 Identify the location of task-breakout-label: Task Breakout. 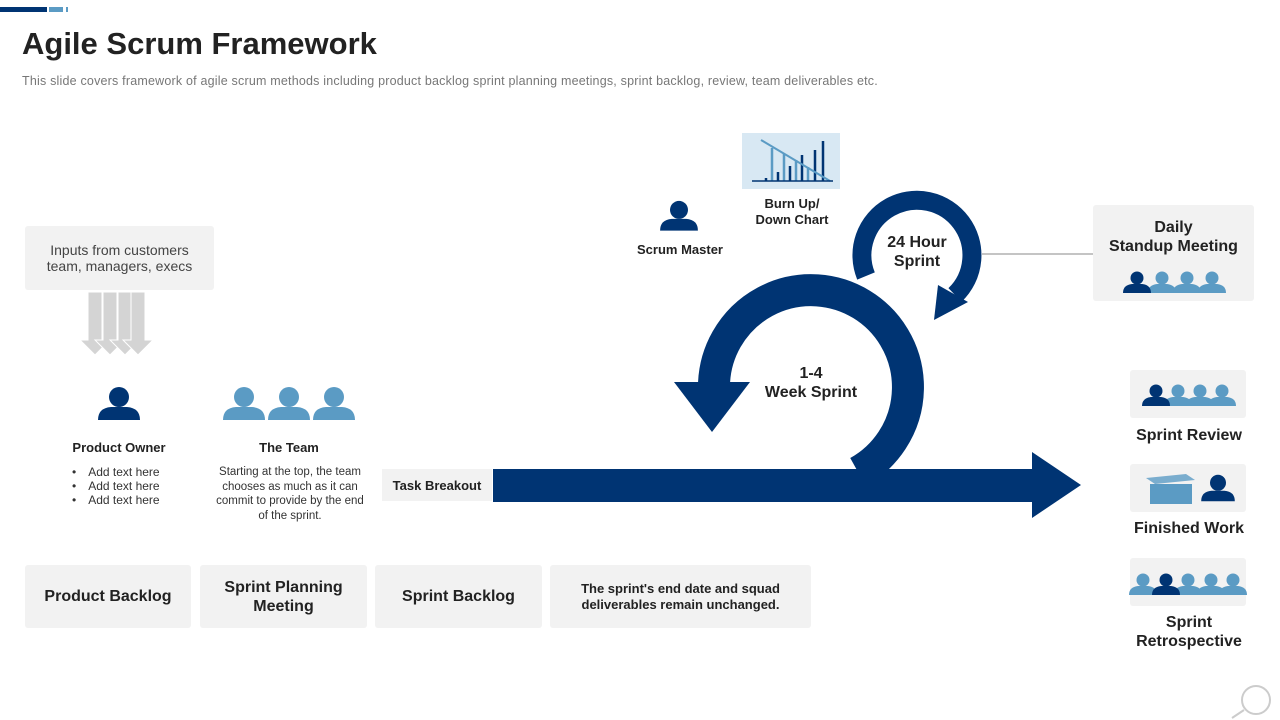
(437, 485).